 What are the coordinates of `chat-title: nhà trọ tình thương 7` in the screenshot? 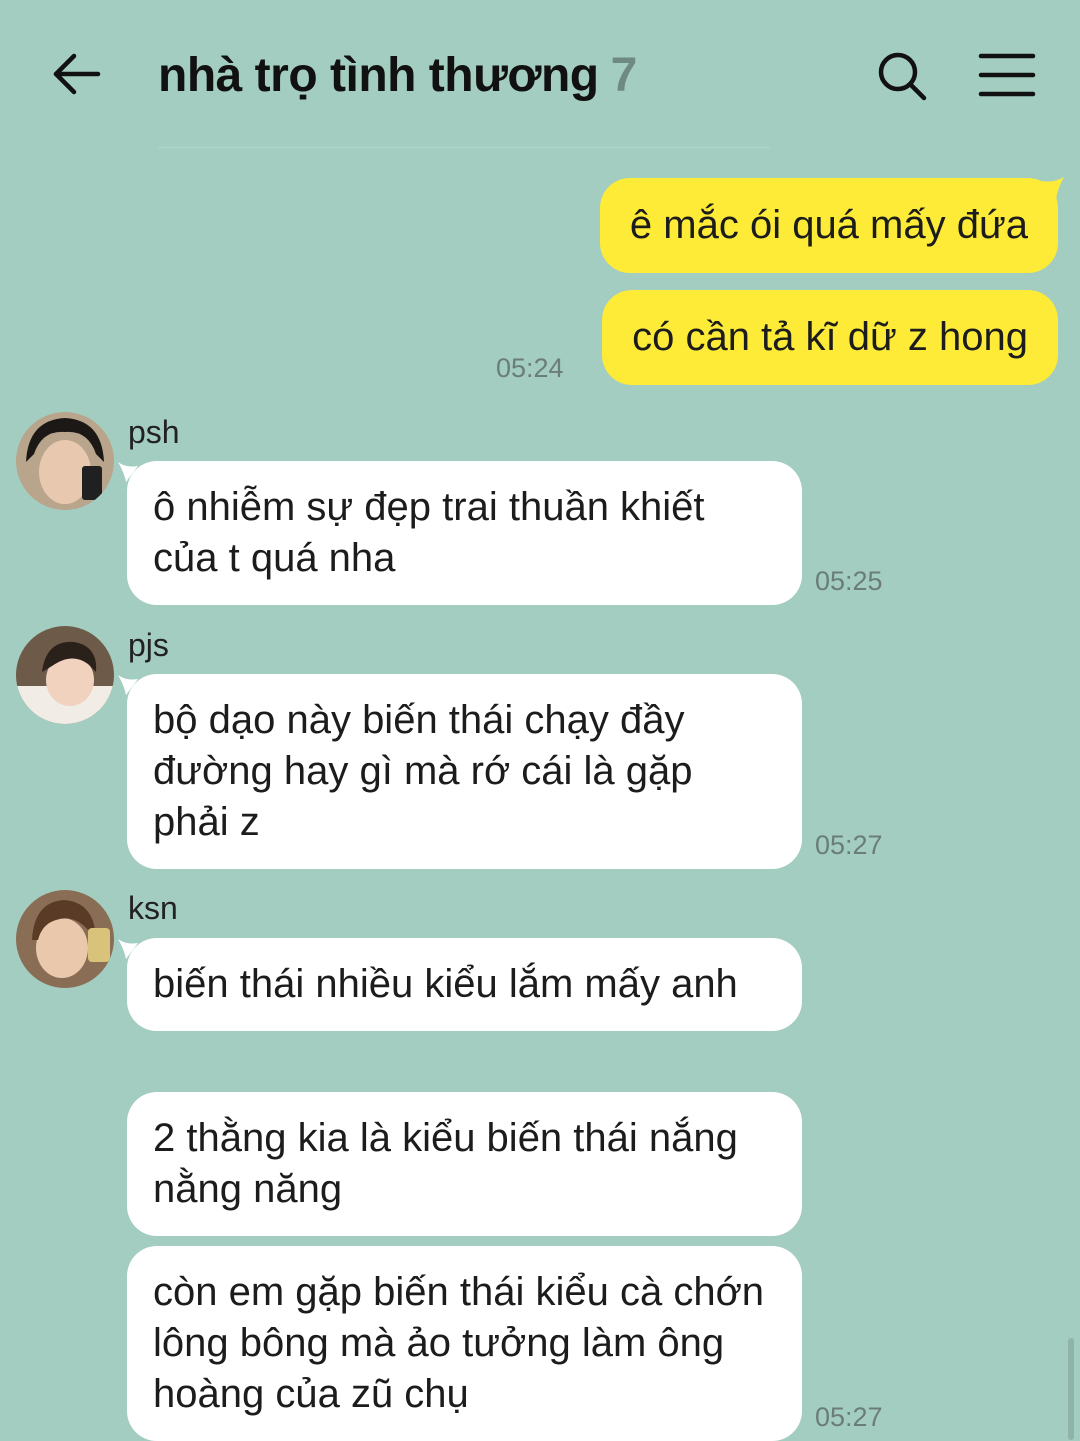 It's located at (397, 76).